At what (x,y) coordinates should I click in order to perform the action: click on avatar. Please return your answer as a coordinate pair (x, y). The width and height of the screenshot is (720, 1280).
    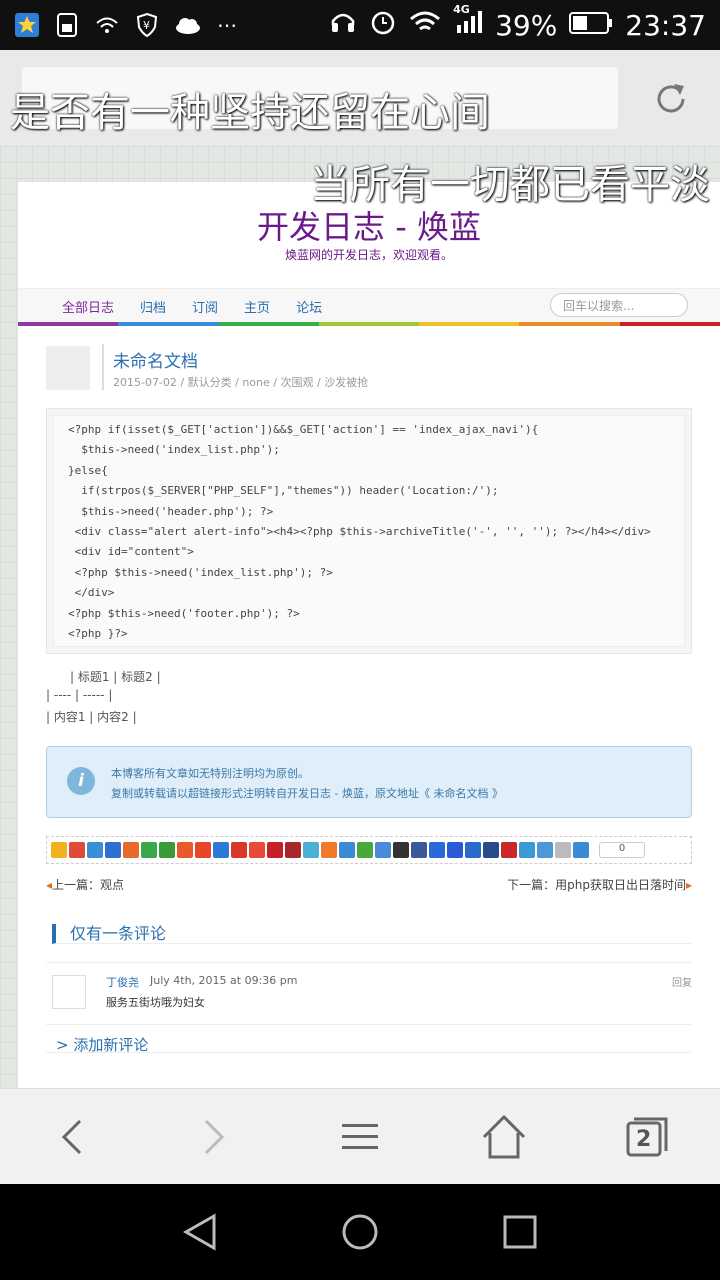
    Looking at the image, I should click on (69, 992).